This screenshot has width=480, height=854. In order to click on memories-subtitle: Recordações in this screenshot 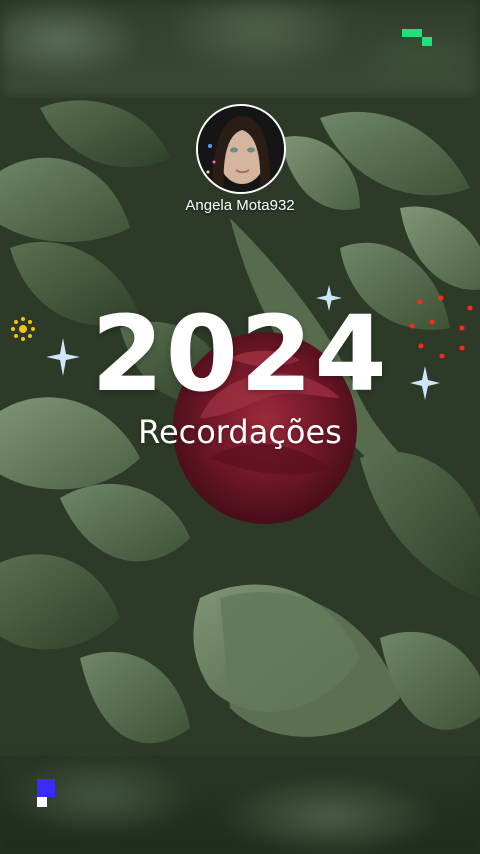, I will do `click(240, 432)`.